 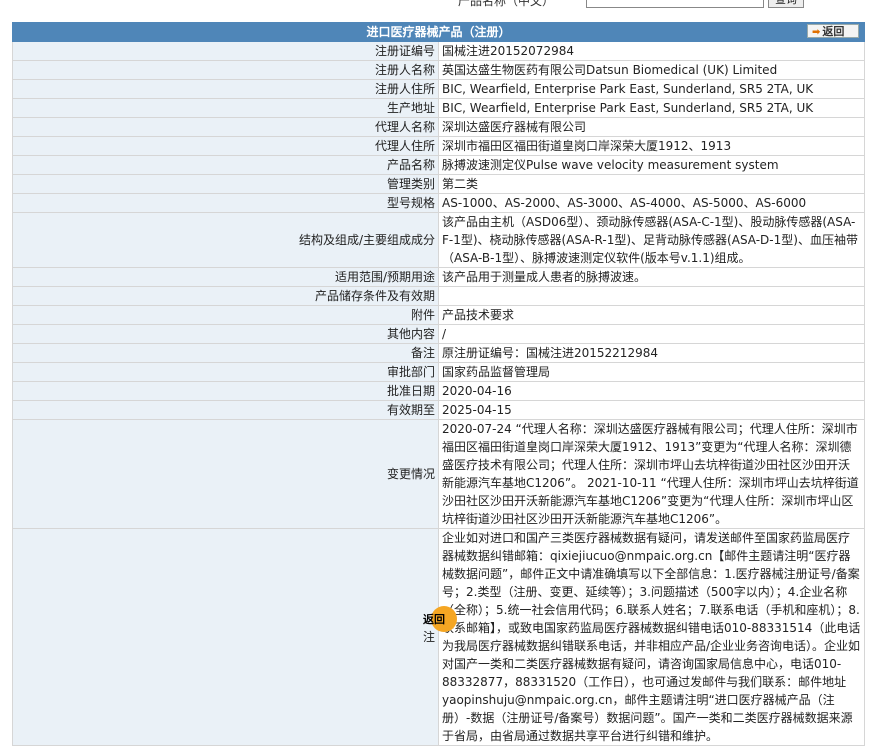 What do you see at coordinates (651, 334) in the screenshot?
I see `field-value: /` at bounding box center [651, 334].